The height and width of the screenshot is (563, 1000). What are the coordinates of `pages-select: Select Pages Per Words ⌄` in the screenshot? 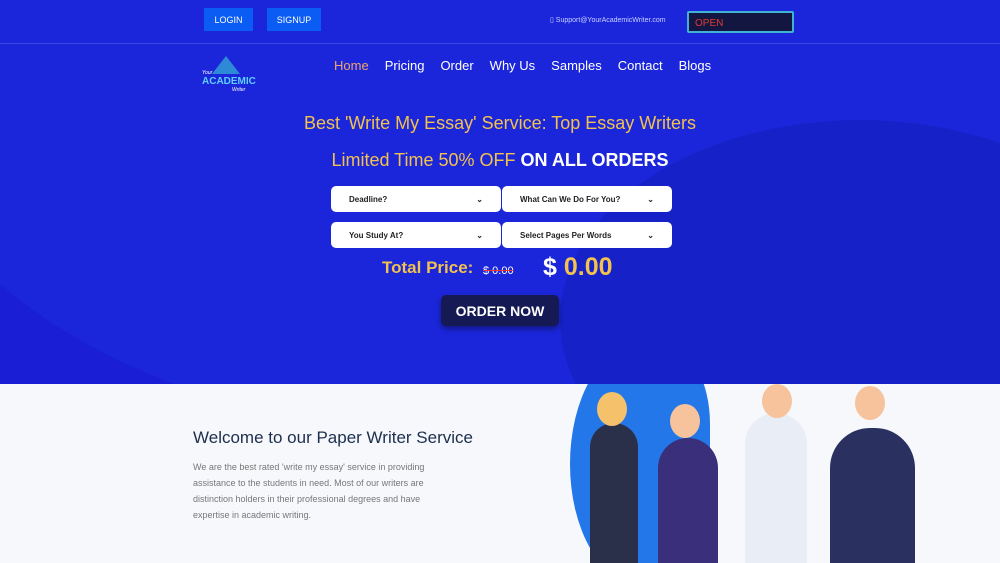 It's located at (587, 235).